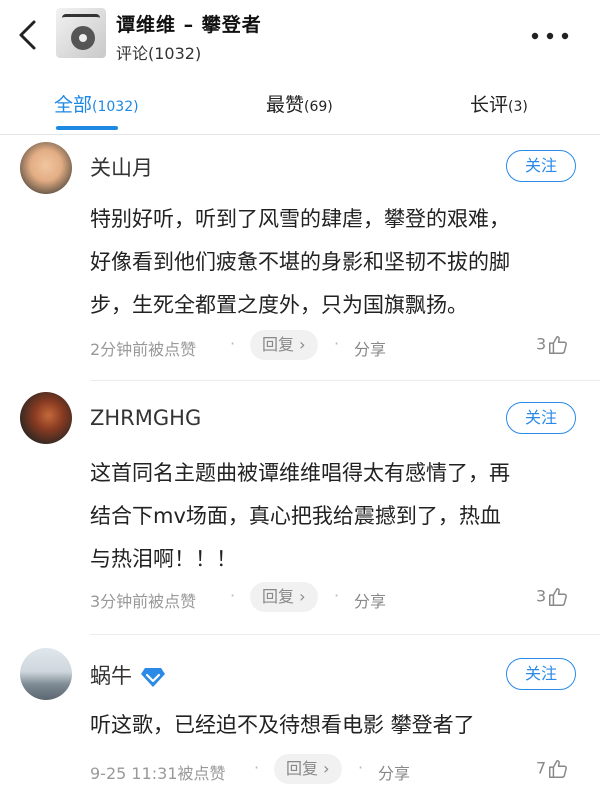 The height and width of the screenshot is (796, 600). What do you see at coordinates (128, 675) in the screenshot?
I see `username: 蜗牛` at bounding box center [128, 675].